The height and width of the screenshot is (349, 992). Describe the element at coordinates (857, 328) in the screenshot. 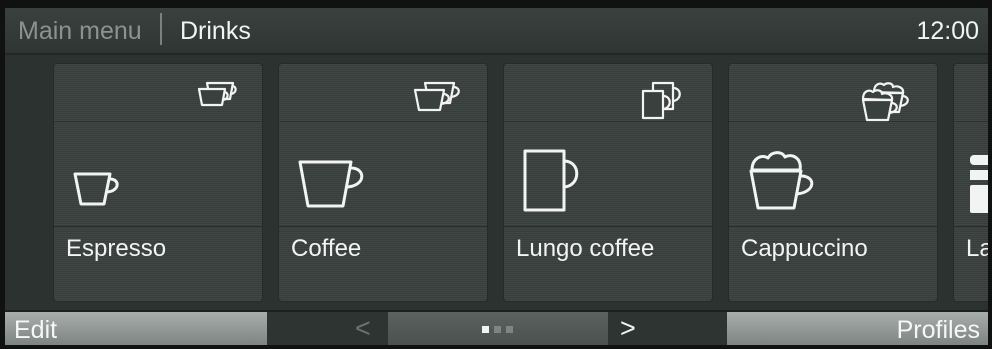

I see `profiles-button: Profiles` at that location.